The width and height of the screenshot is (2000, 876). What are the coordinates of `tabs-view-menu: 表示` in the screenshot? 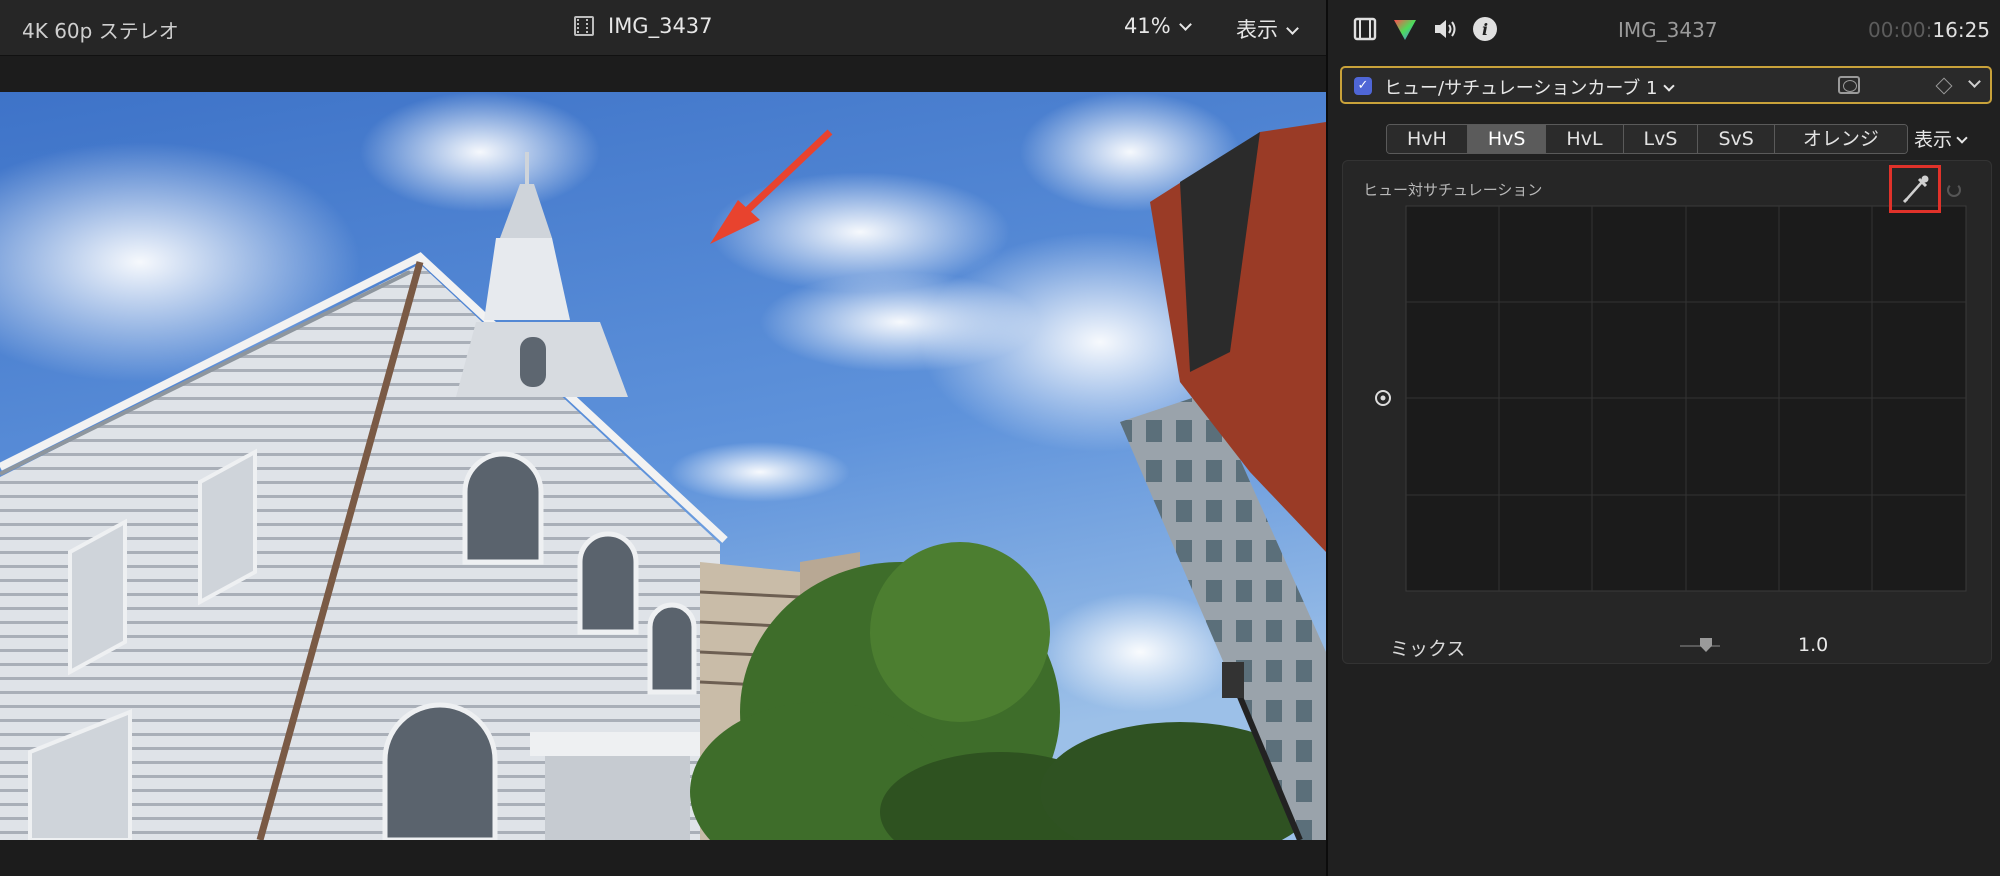 It's located at (1941, 138).